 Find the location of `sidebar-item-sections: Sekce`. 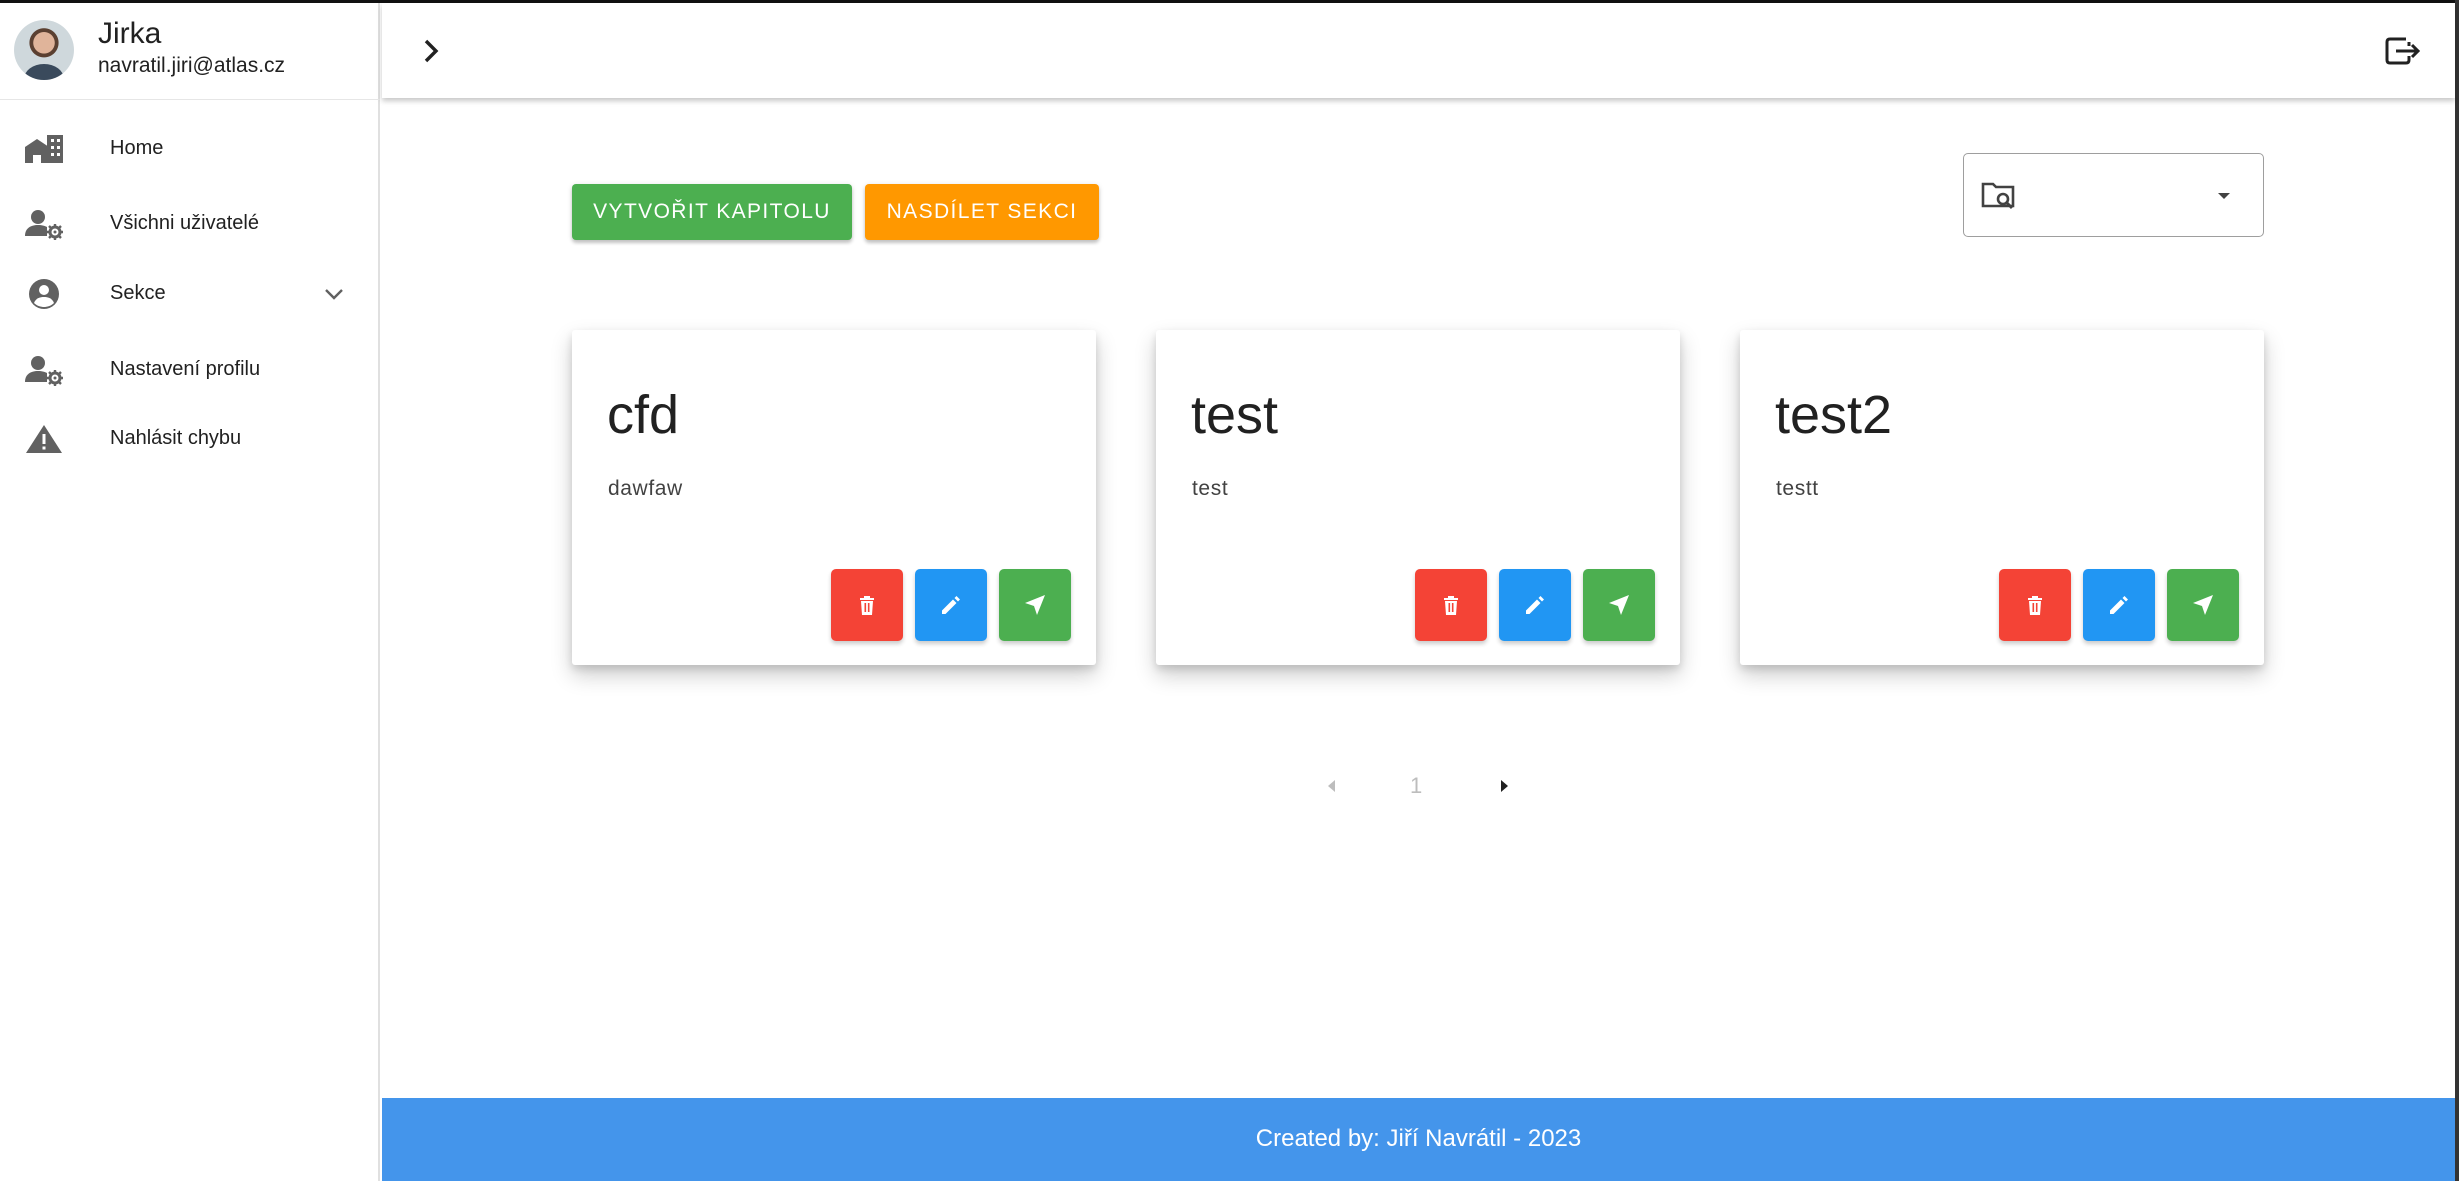

sidebar-item-sections: Sekce is located at coordinates (190, 294).